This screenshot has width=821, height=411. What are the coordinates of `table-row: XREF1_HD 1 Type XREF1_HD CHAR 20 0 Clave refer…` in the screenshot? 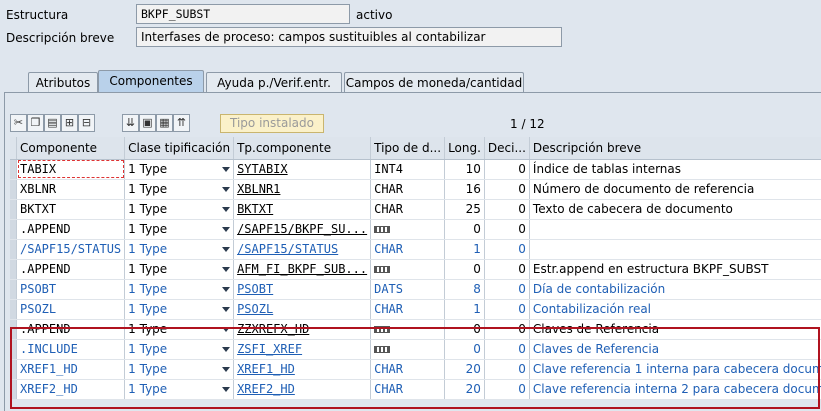 It's located at (415, 369).